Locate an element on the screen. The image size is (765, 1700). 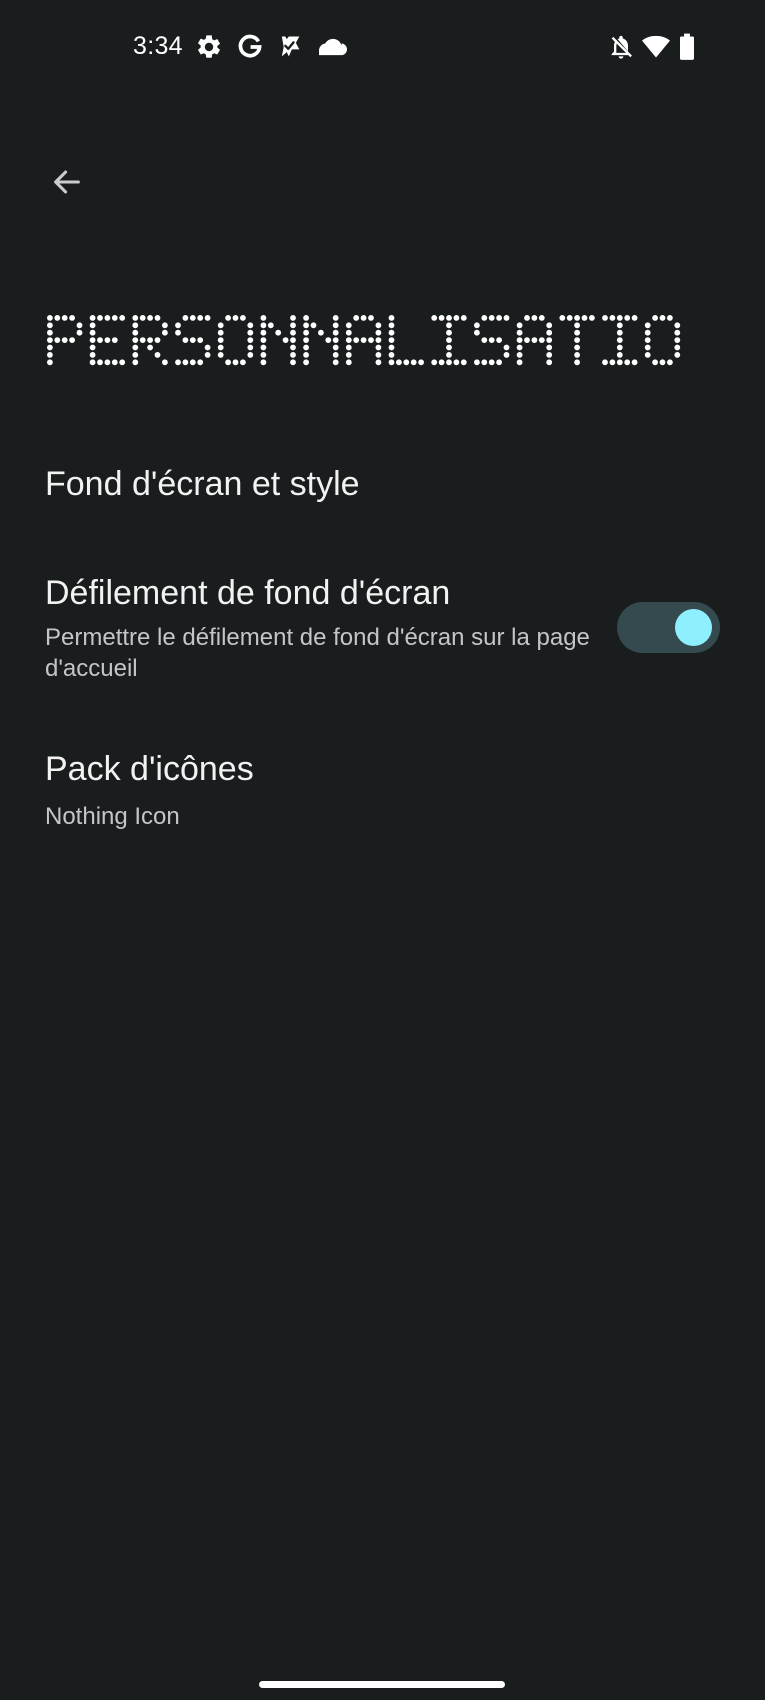
notifications-off-icon is located at coordinates (621, 47).